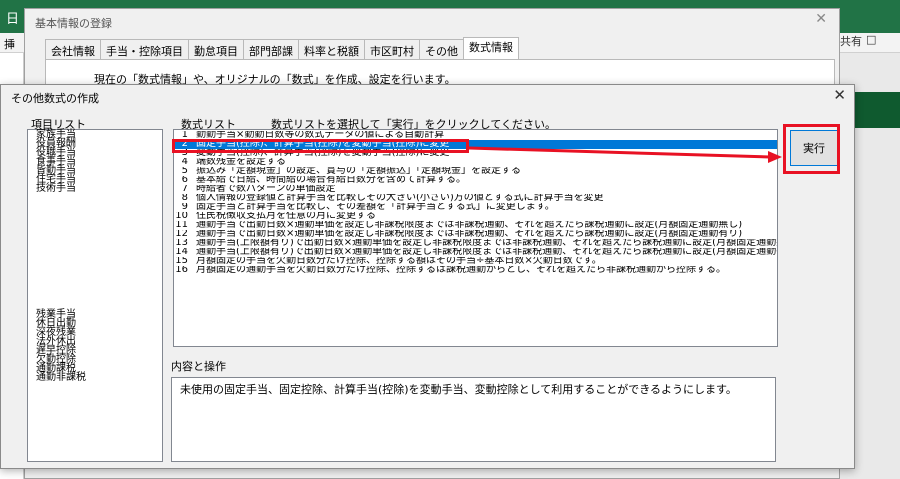 The image size is (900, 479). Describe the element at coordinates (144, 49) in the screenshot. I see `tab-allowance-deduction: 手当・控除項目` at that location.